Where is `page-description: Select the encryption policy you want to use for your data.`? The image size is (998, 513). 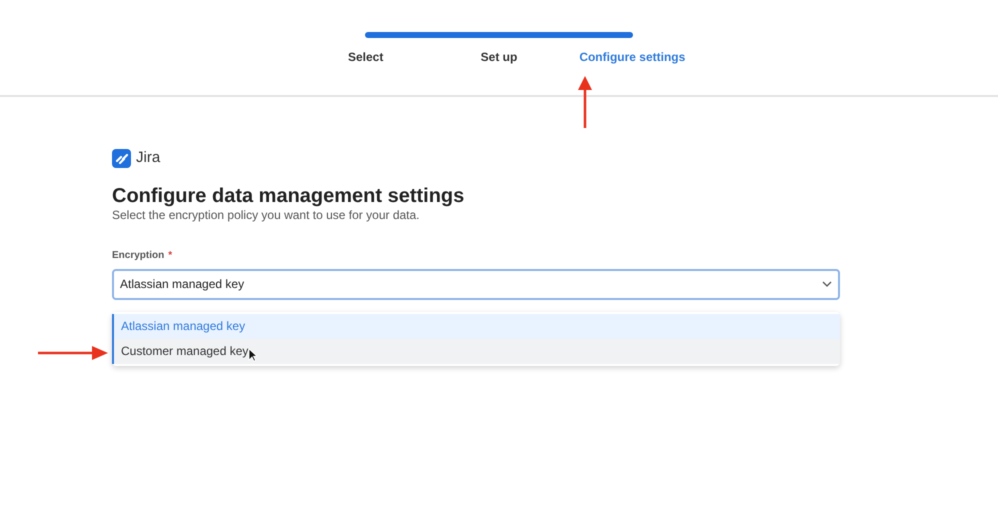 page-description: Select the encryption policy you want to use for your data. is located at coordinates (266, 215).